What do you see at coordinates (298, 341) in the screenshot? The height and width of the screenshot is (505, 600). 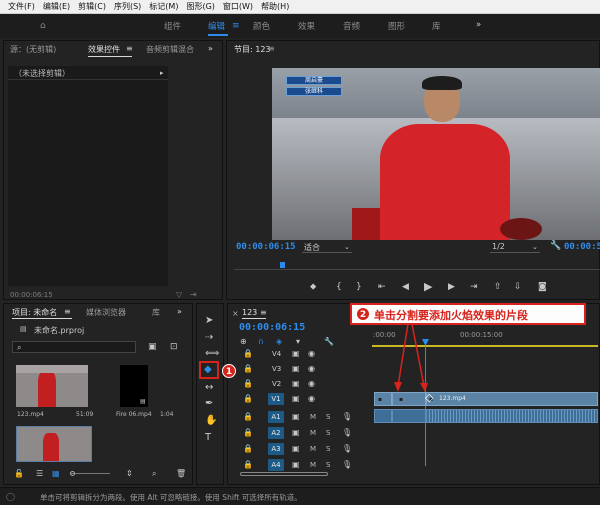 I see `add-marker-icon: ▾` at bounding box center [298, 341].